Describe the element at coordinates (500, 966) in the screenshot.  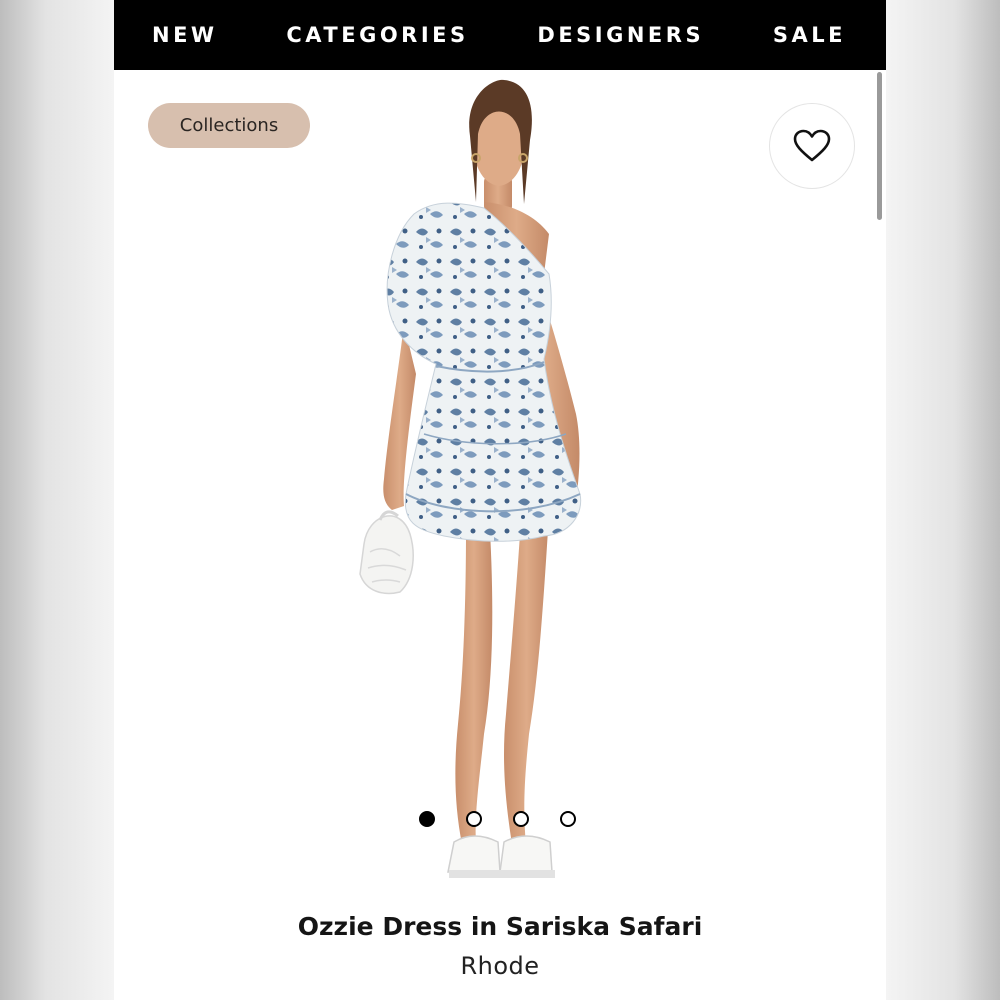
I see `product-brand: Rhode` at that location.